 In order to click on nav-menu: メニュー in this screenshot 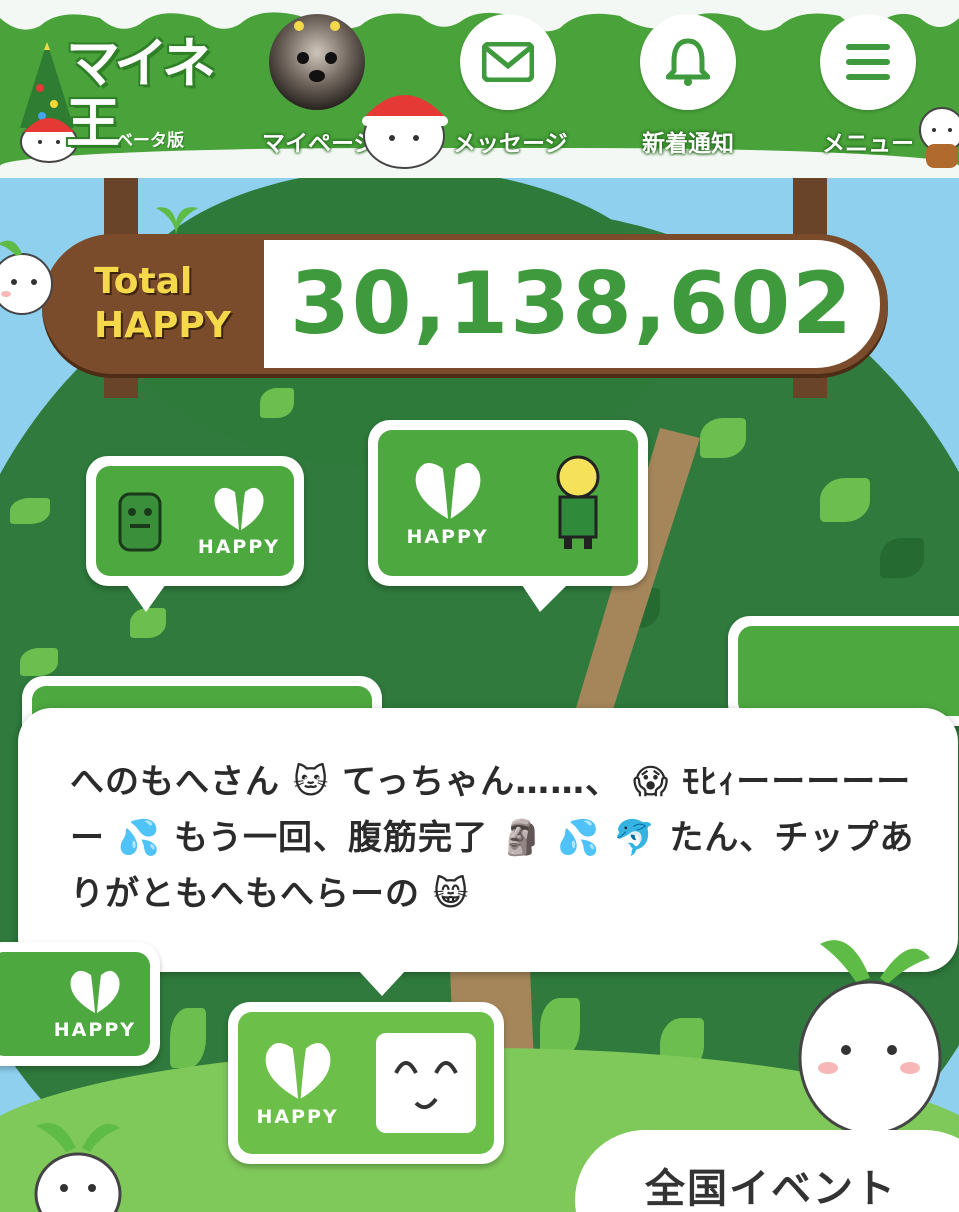, I will do `click(868, 86)`.